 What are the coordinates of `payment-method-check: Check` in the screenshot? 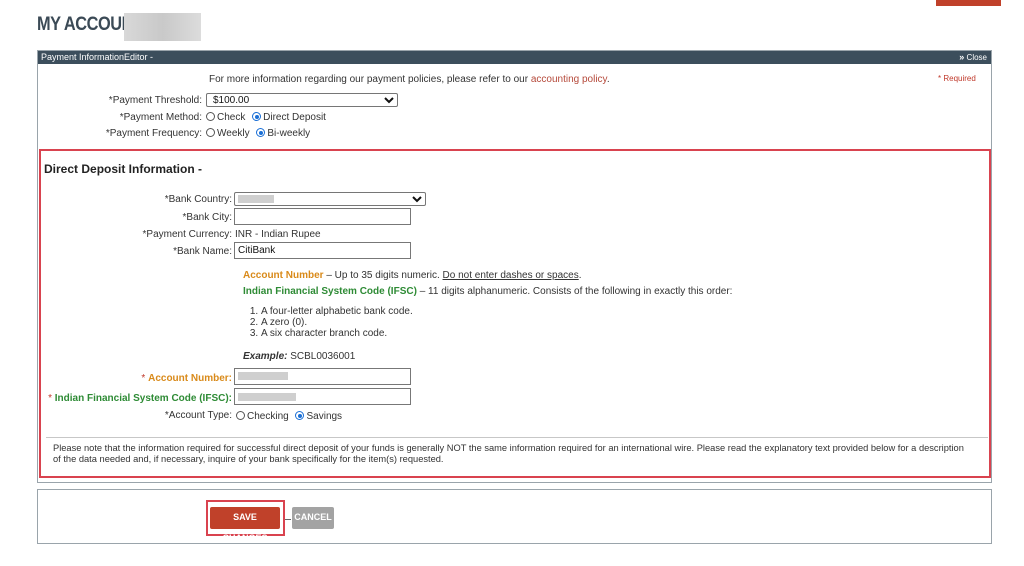 It's located at (225, 117).